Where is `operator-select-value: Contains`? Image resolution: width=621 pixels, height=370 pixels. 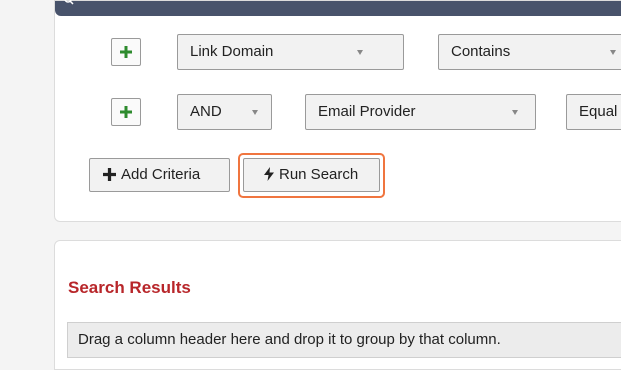 operator-select-value: Contains is located at coordinates (481, 51).